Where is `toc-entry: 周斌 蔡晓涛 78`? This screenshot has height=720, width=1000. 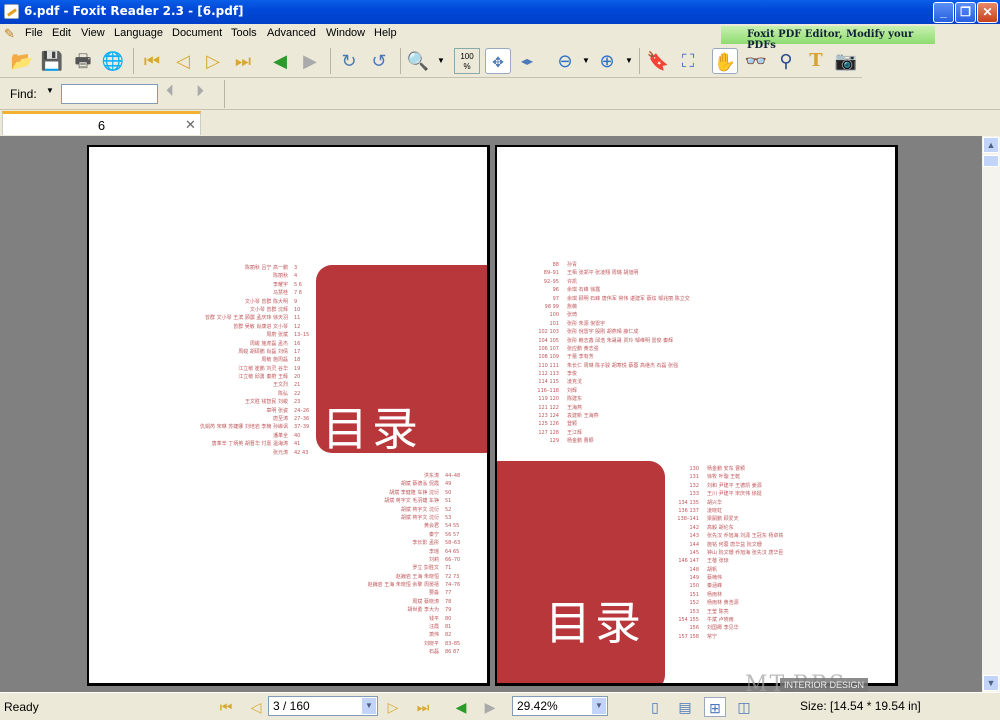 toc-entry: 周斌 蔡晓涛 78 is located at coordinates (270, 602).